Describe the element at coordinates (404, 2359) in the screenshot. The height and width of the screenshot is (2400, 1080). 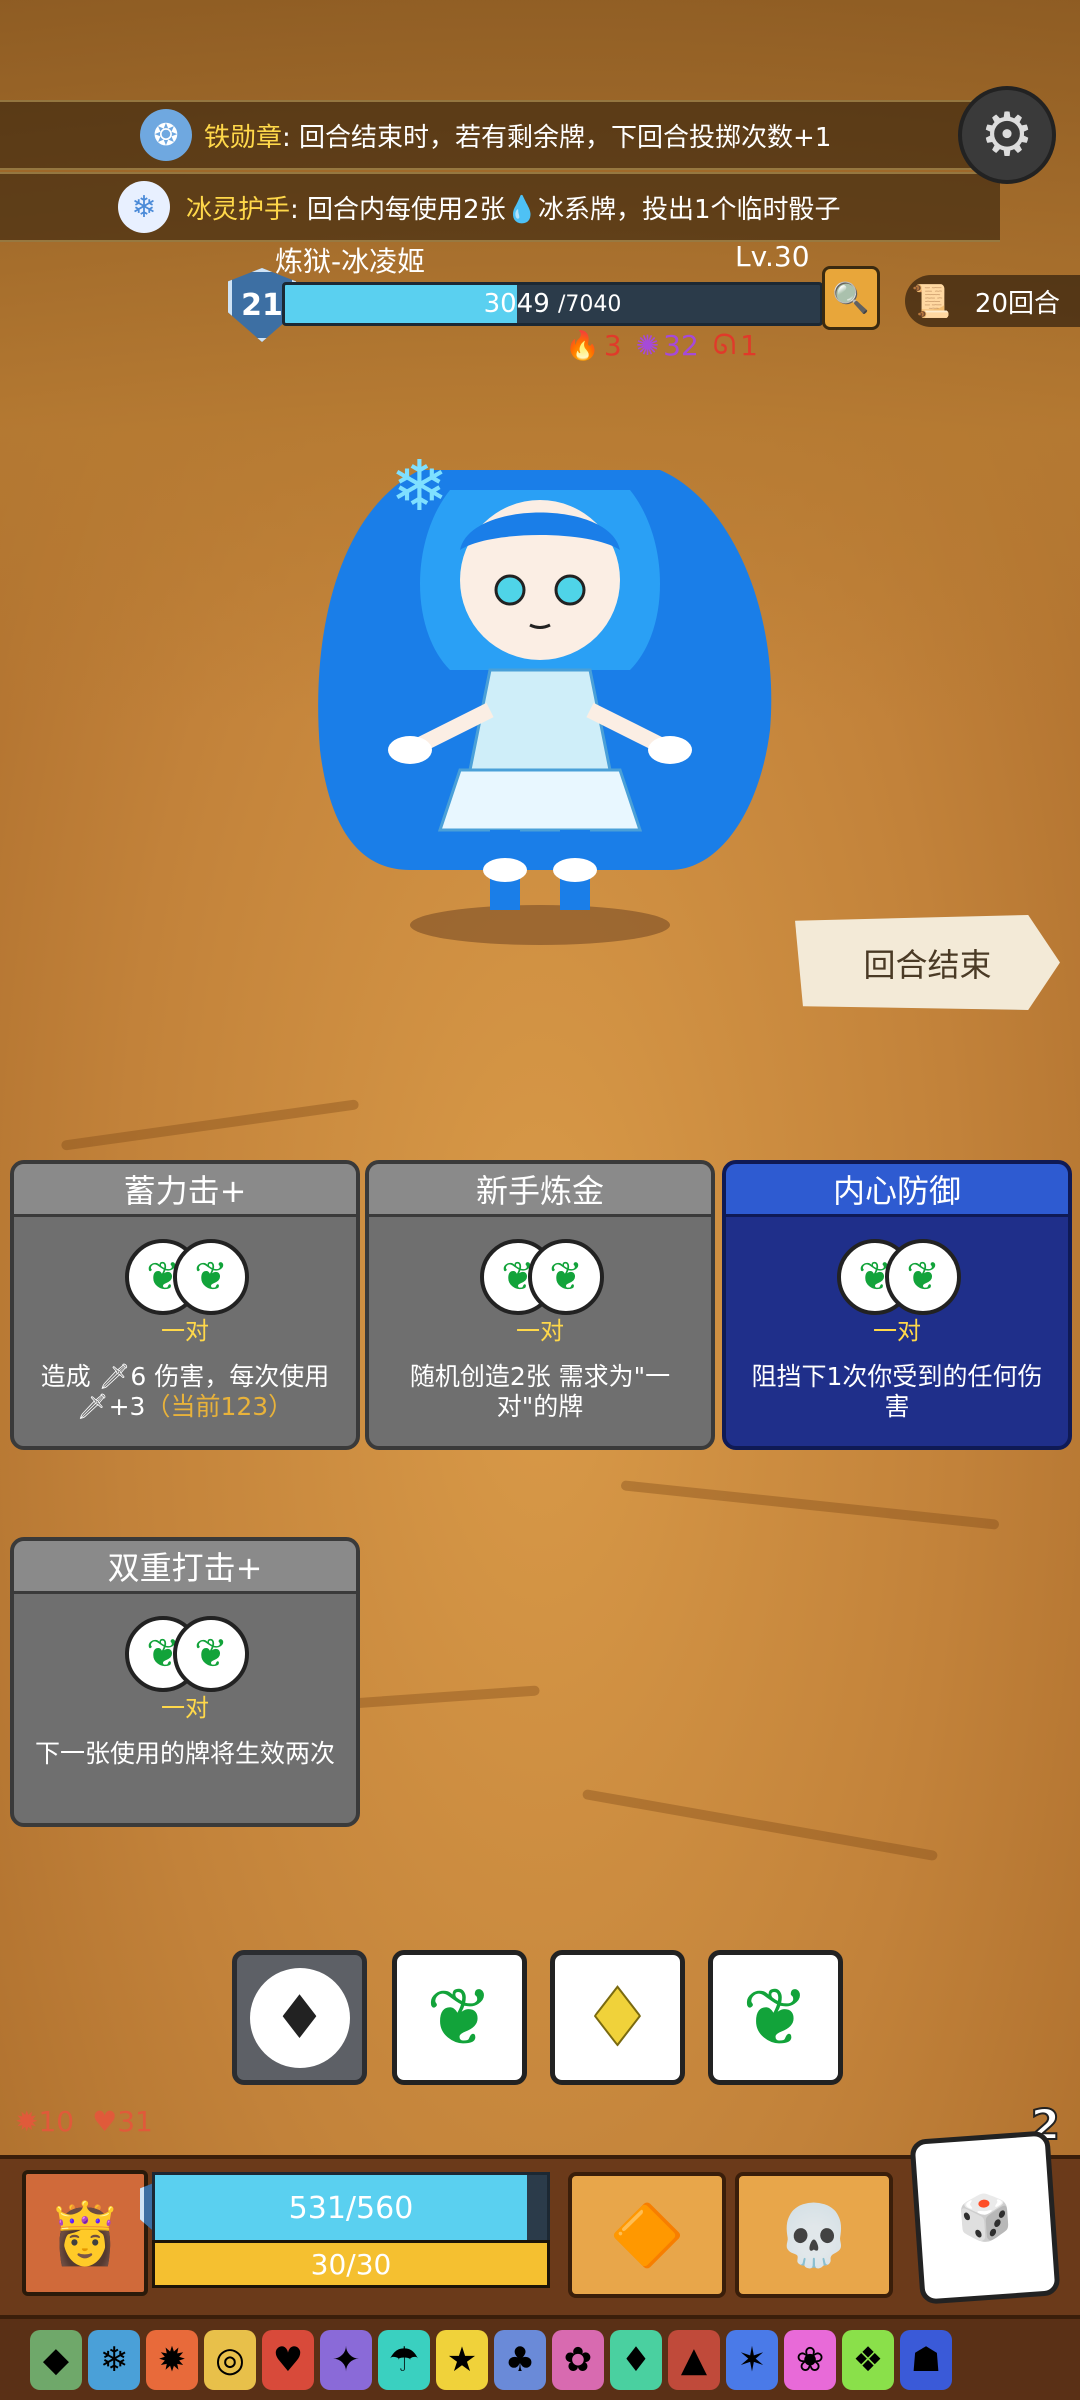
I see `relic-icon: ☂` at that location.